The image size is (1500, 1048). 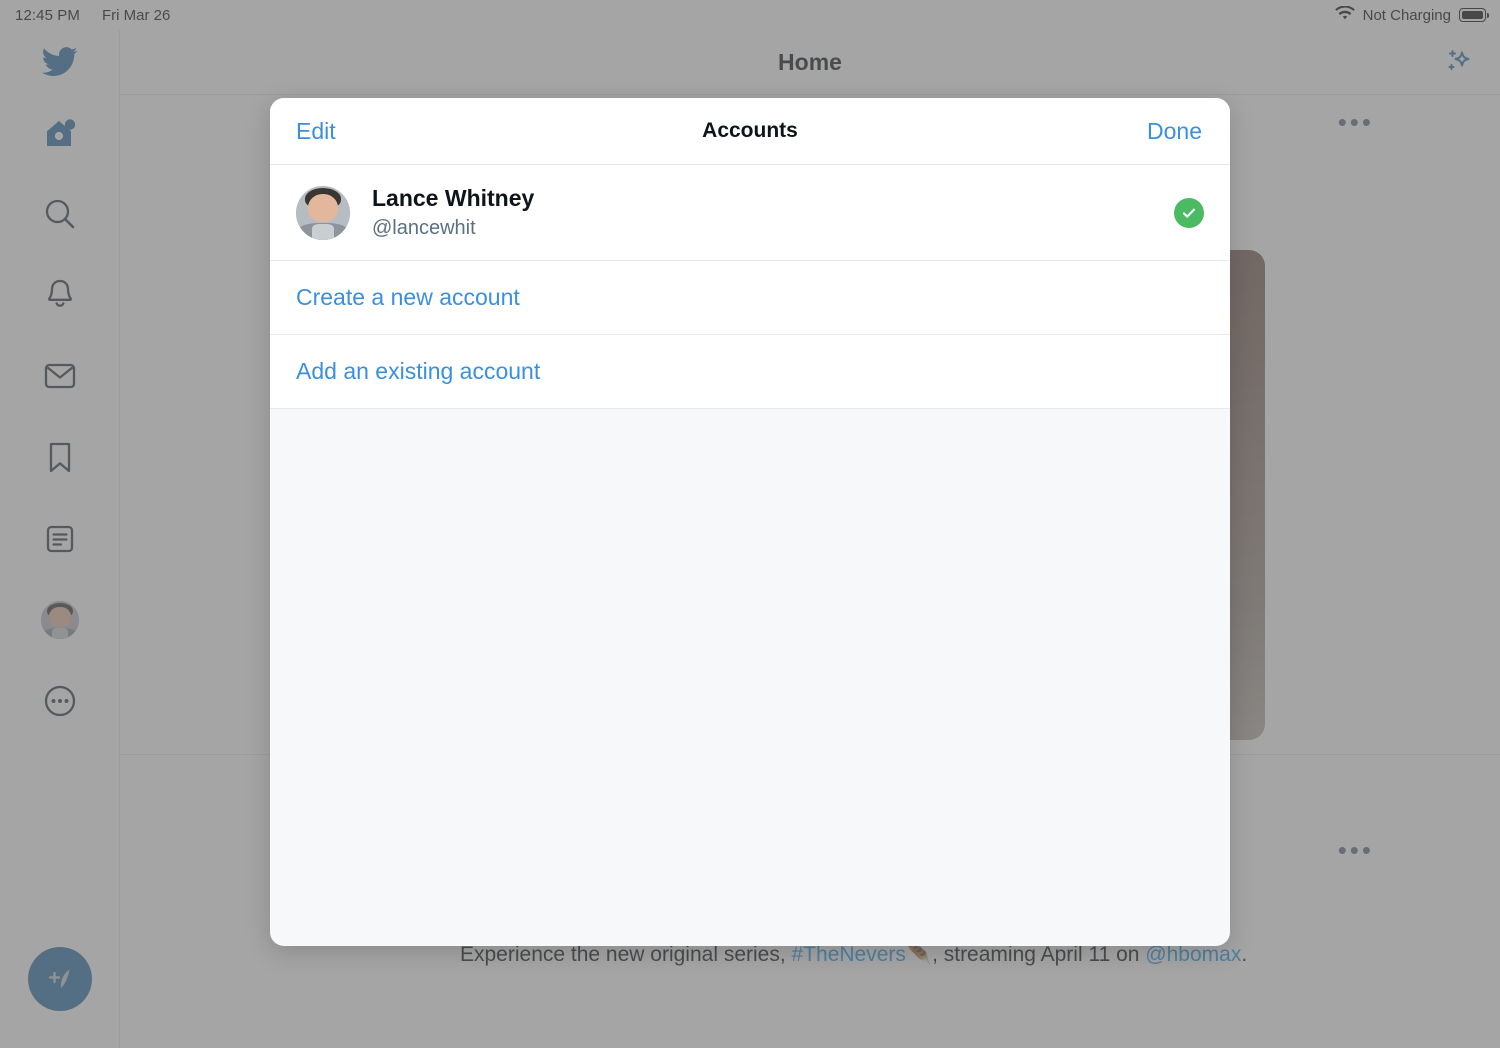 I want to click on battery-full-icon, so click(x=1474, y=15).